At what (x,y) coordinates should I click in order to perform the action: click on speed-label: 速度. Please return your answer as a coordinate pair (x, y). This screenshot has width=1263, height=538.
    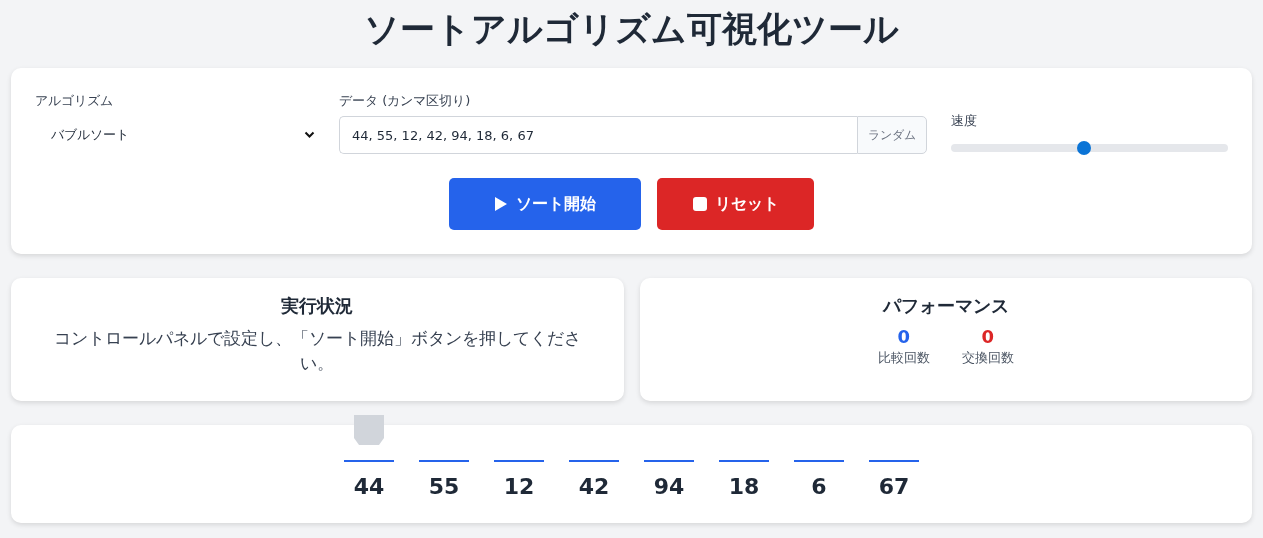
    Looking at the image, I should click on (964, 121).